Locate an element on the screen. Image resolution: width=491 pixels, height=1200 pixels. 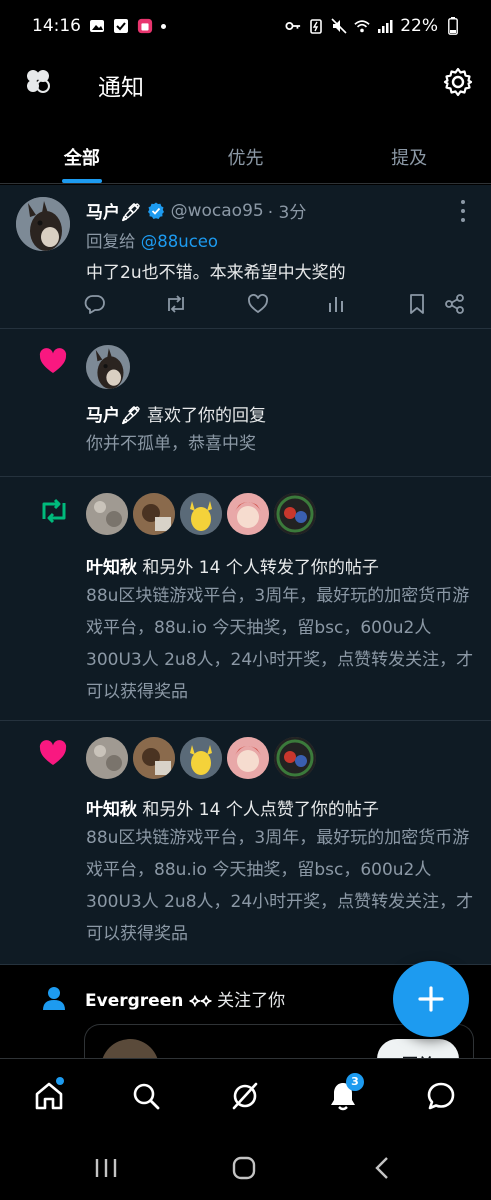
like-post-title: 叶知秋 和另外 14 个人点赞了你的帖子 is located at coordinates (232, 807).